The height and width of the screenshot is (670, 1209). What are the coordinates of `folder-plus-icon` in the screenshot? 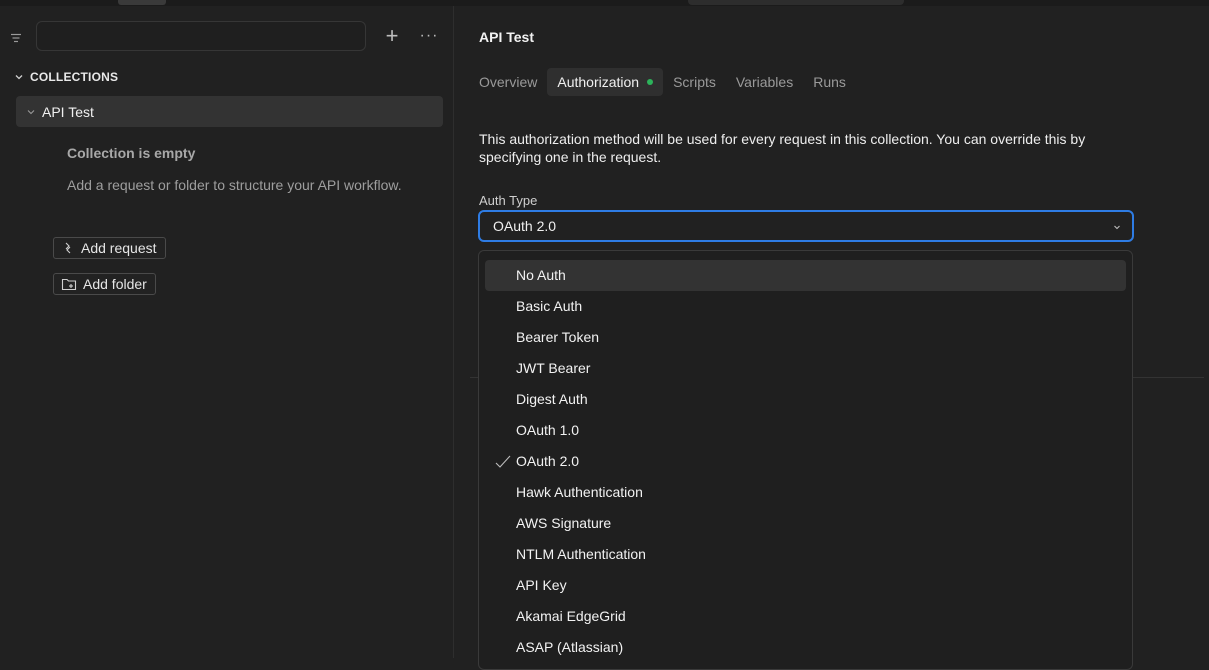 It's located at (69, 284).